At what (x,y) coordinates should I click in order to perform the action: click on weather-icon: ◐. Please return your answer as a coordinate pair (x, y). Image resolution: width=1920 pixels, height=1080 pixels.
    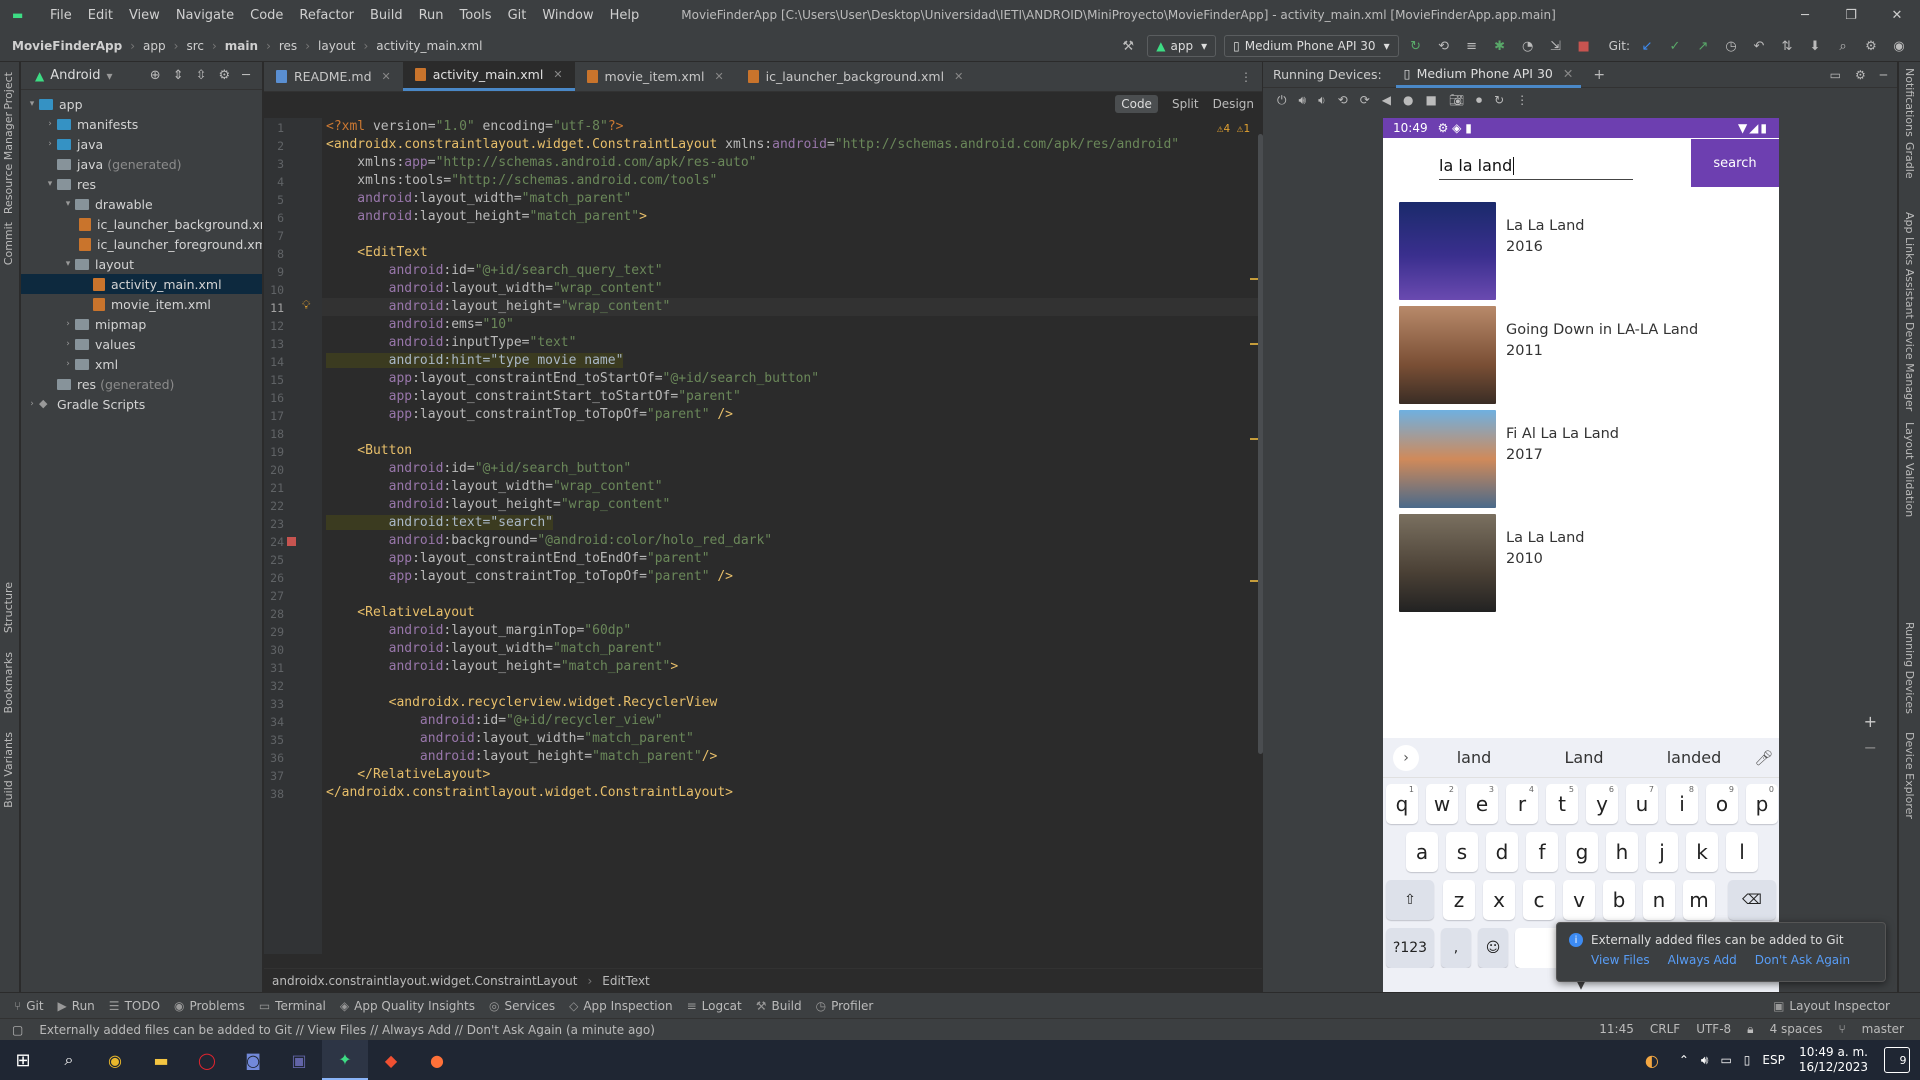
    Looking at the image, I should click on (1652, 1060).